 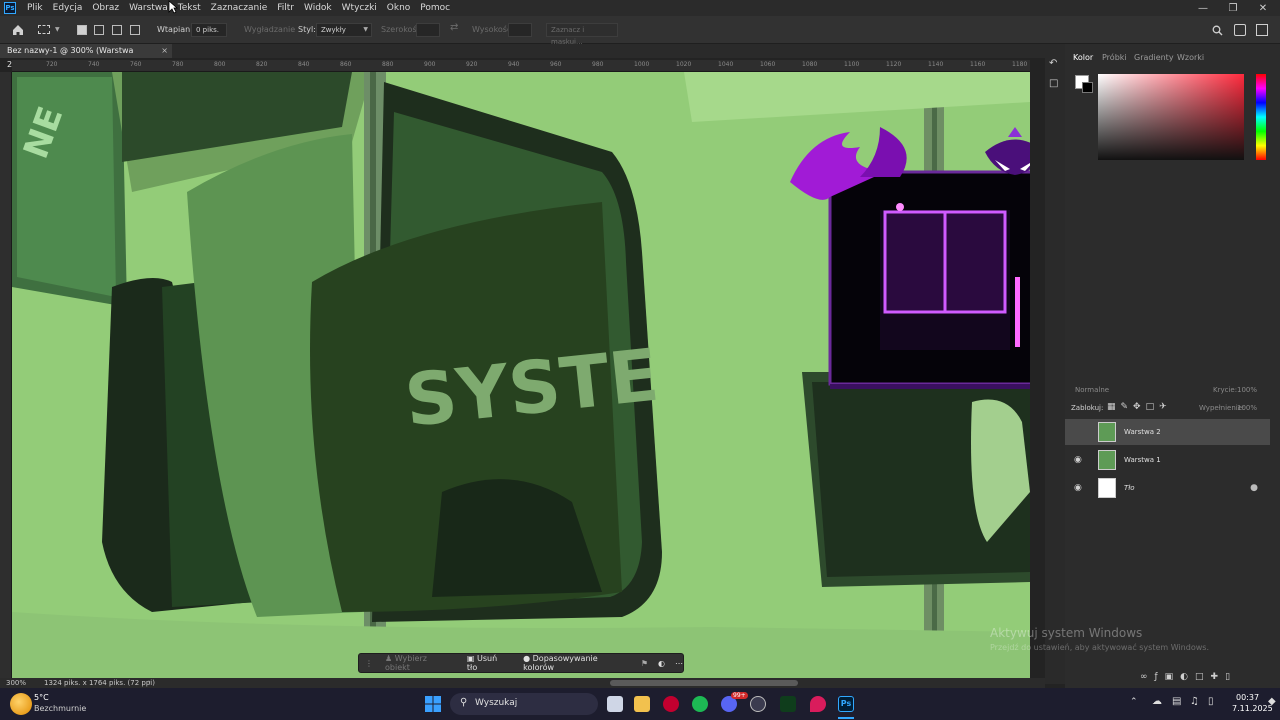 What do you see at coordinates (758, 704) in the screenshot?
I see `steam-icon` at bounding box center [758, 704].